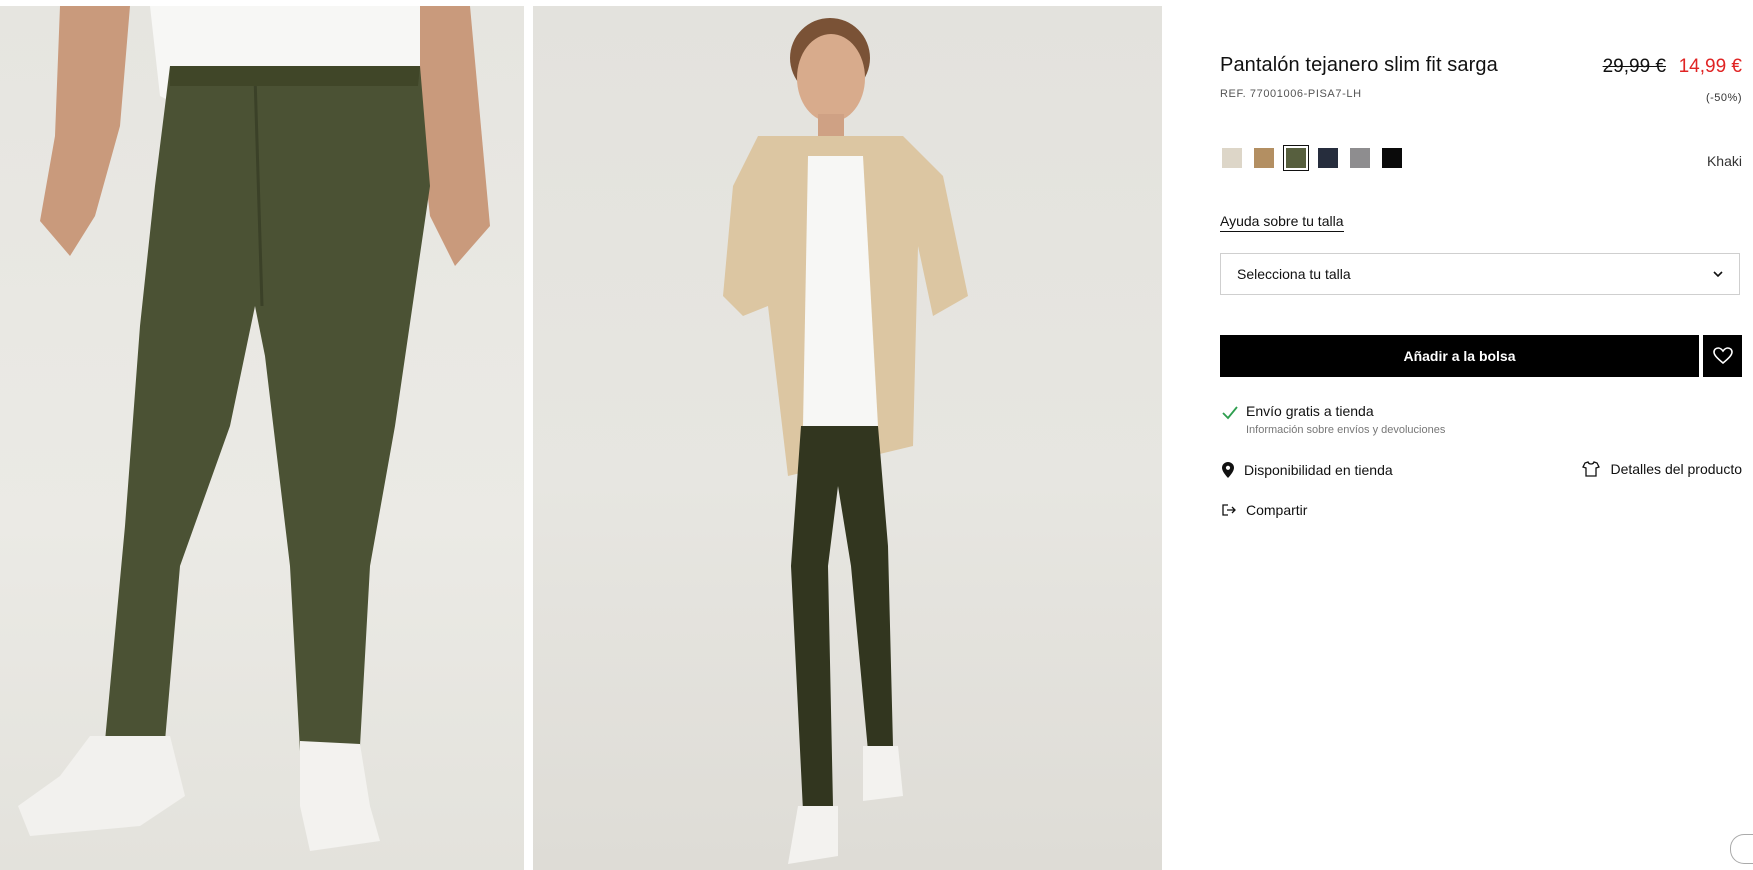  What do you see at coordinates (1392, 158) in the screenshot?
I see `color-swatch-black` at bounding box center [1392, 158].